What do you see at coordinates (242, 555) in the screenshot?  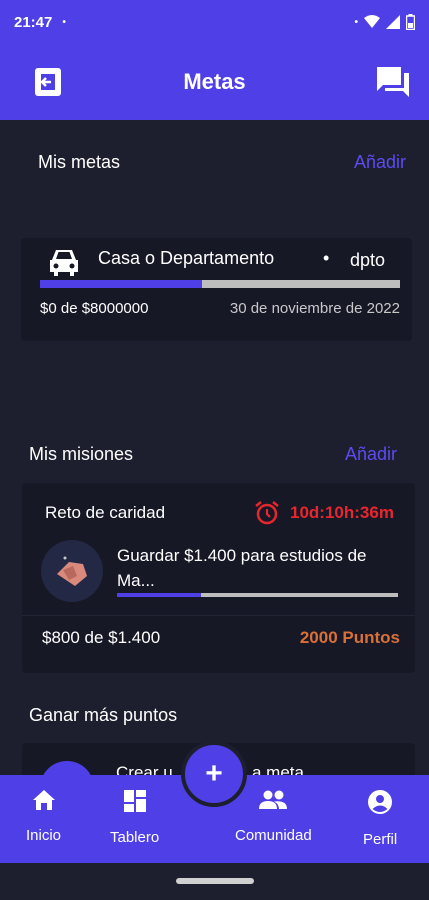 I see `mission-description-line1: Guardar $1.400 para estudios de` at bounding box center [242, 555].